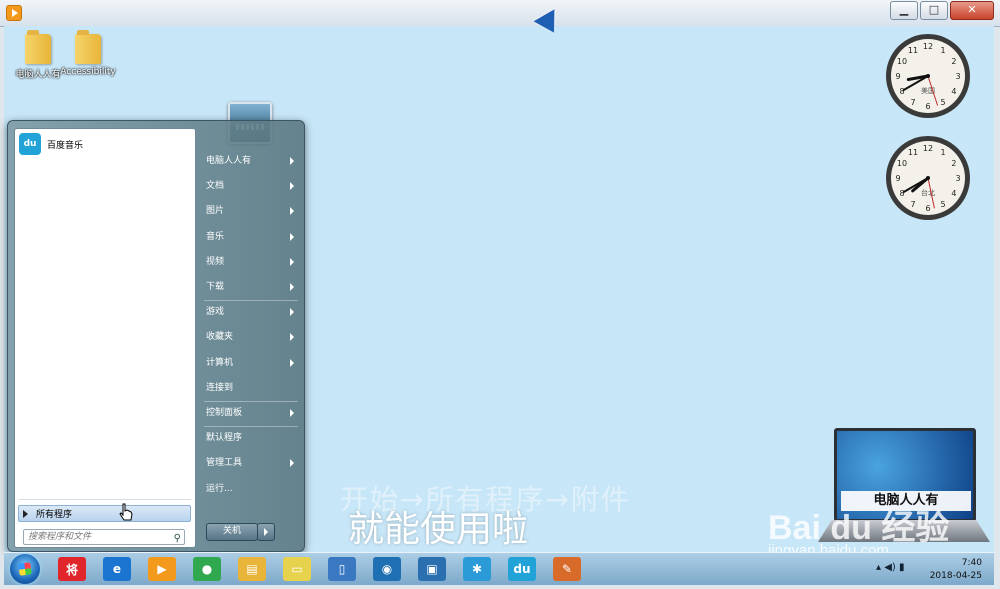 This screenshot has width=1000, height=589. What do you see at coordinates (60, 537) in the screenshot?
I see `search-placeholder: 搜索程序和文件` at bounding box center [60, 537].